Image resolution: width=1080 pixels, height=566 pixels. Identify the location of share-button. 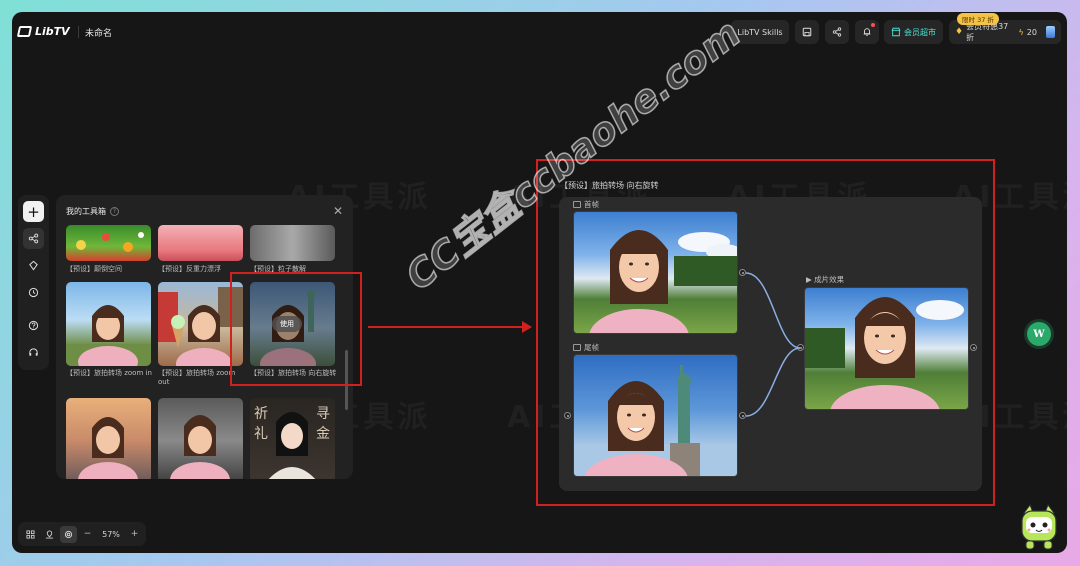
(837, 32).